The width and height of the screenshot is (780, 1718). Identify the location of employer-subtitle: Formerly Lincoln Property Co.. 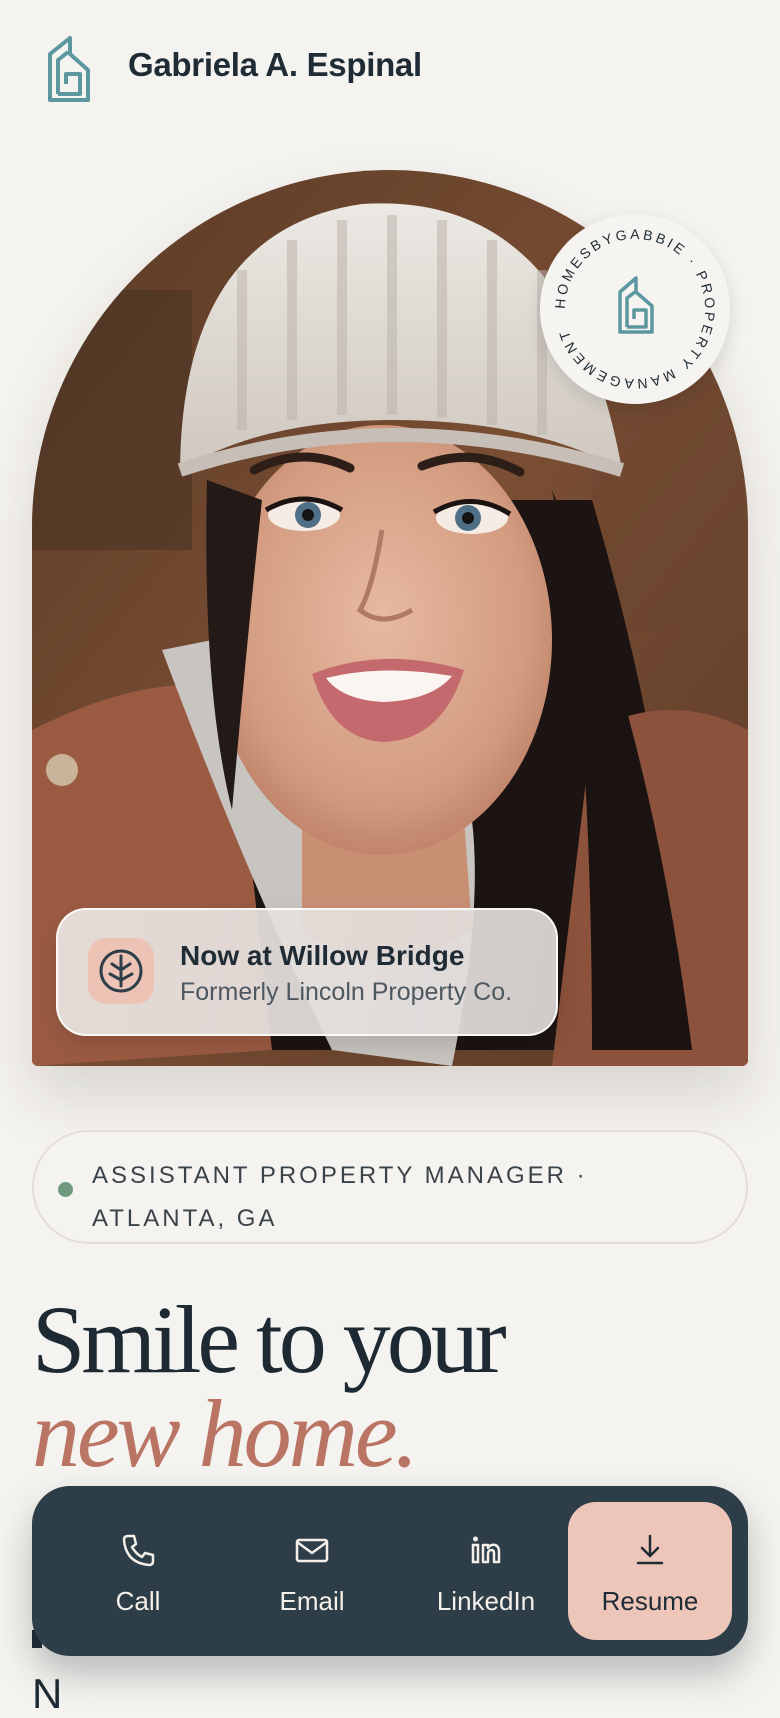
(346, 992).